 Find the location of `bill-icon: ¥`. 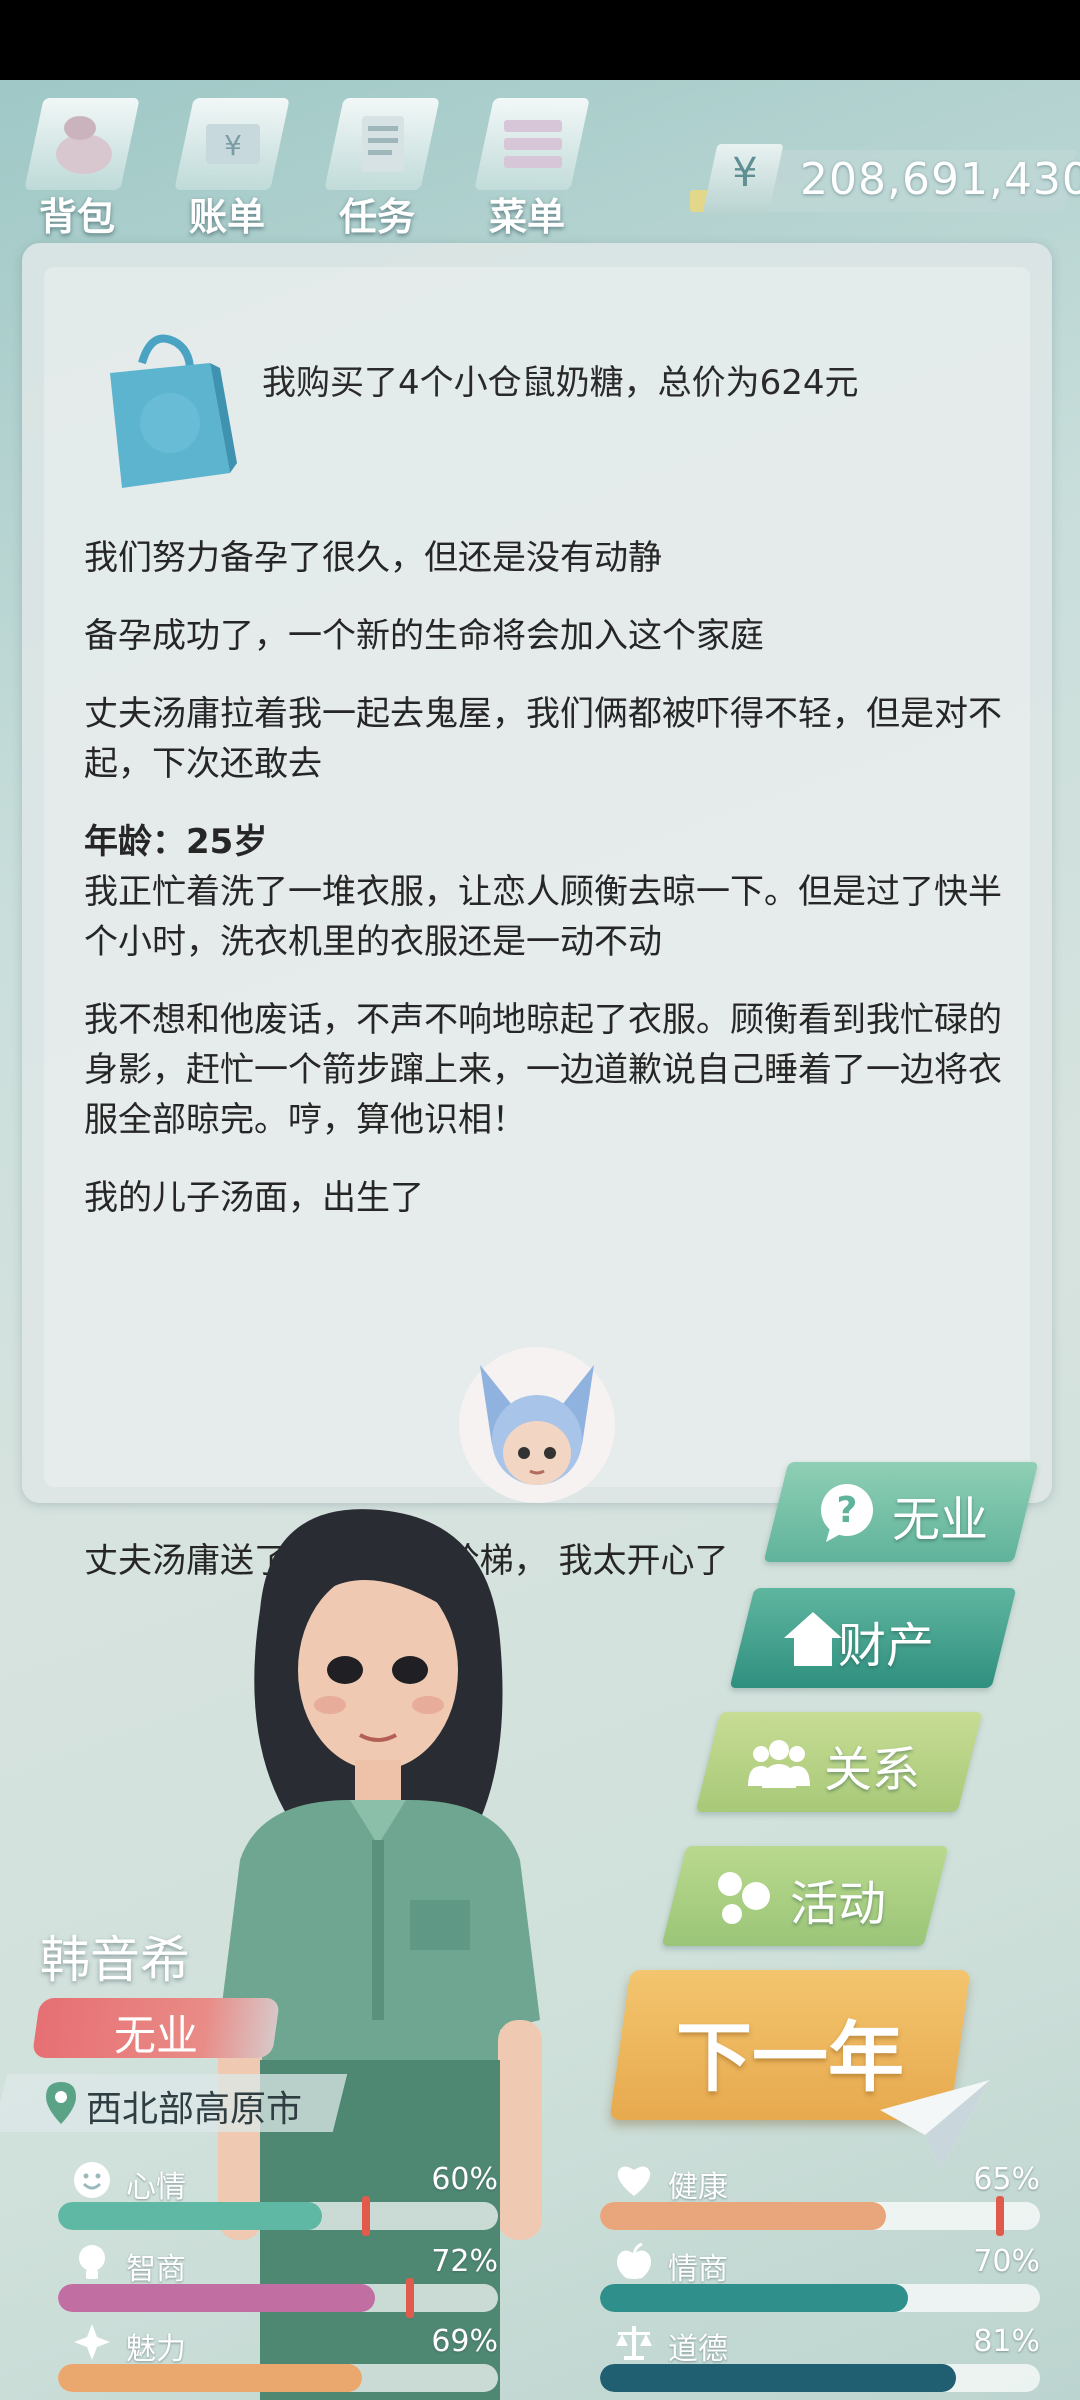

bill-icon: ¥ is located at coordinates (233, 144).